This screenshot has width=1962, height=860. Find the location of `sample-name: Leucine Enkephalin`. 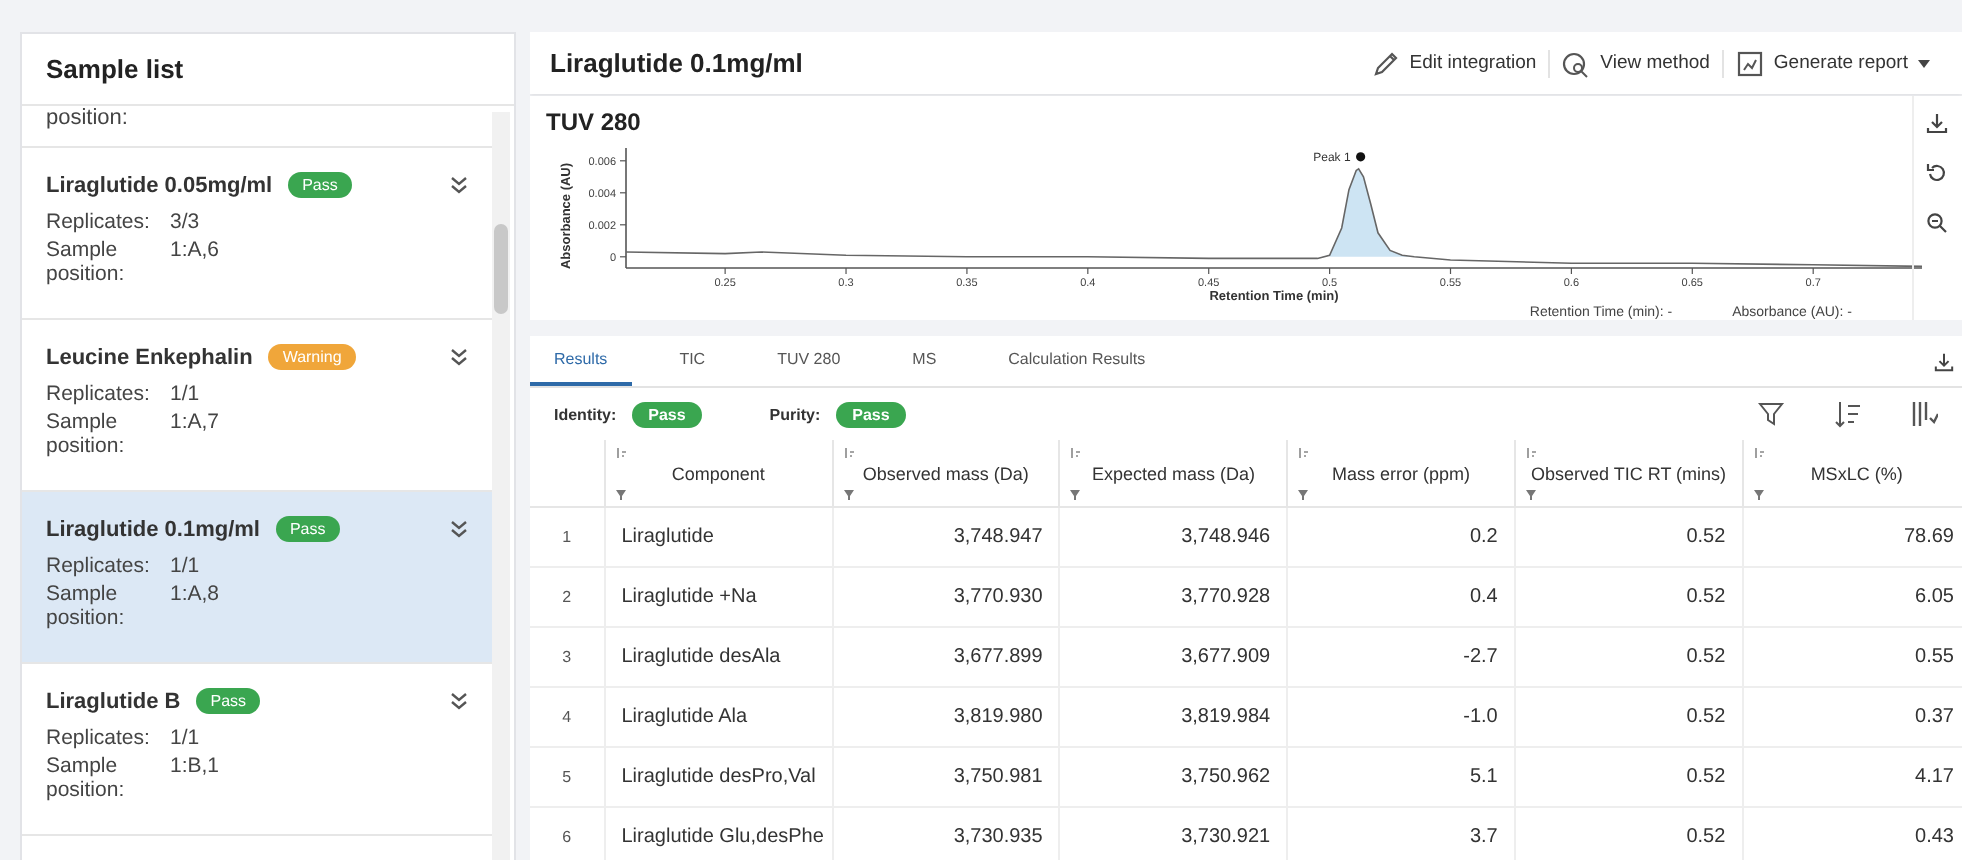

sample-name: Leucine Enkephalin is located at coordinates (149, 357).